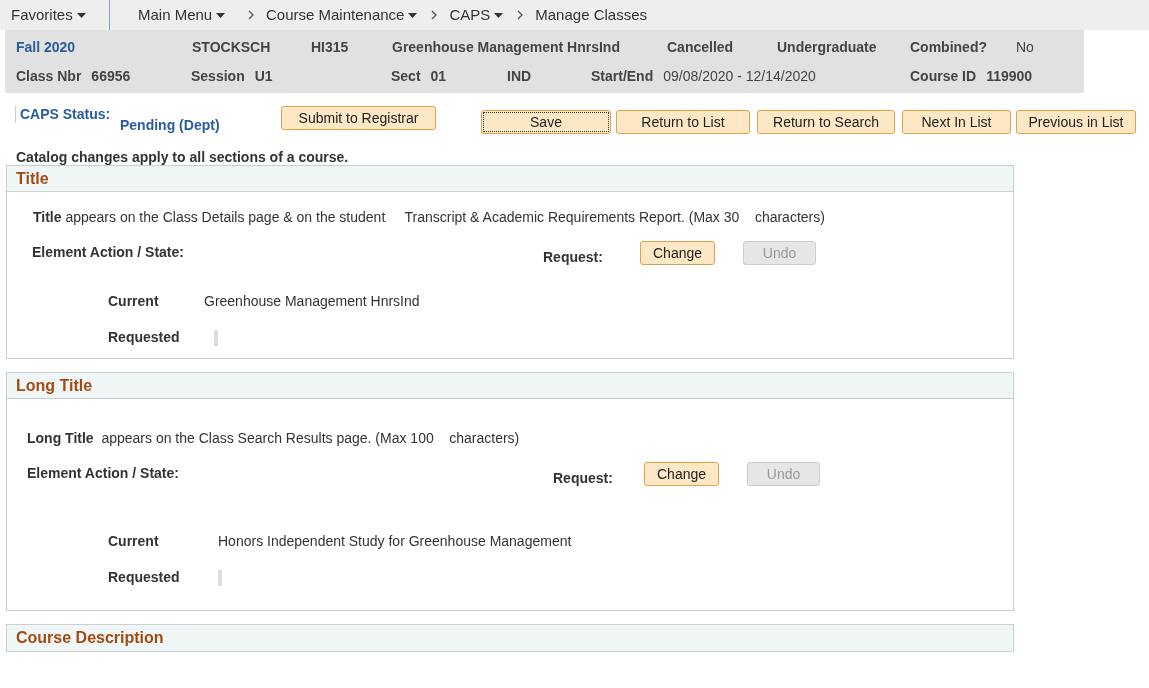 This screenshot has height=688, width=1149. I want to click on header-value: 66956, so click(111, 76).